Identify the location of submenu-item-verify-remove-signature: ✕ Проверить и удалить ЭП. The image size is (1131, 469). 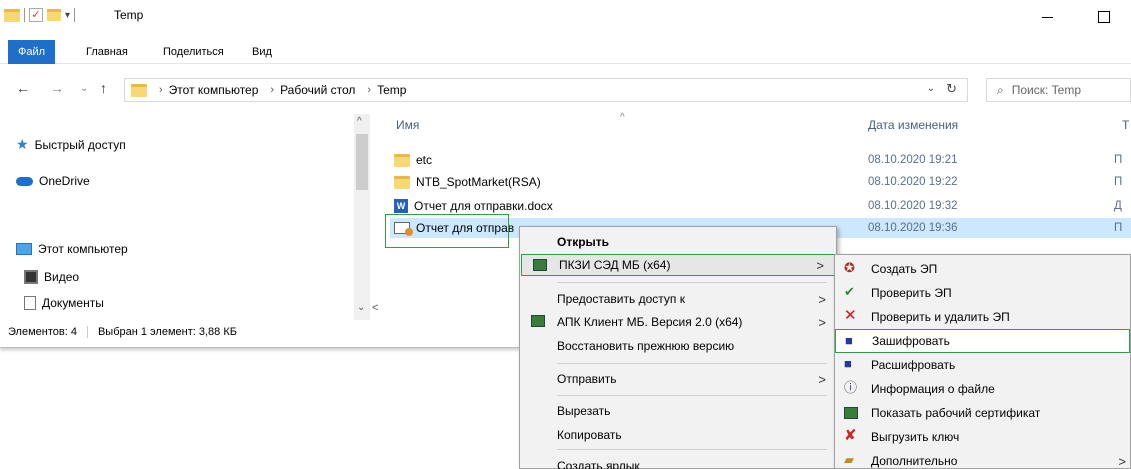
(982, 317).